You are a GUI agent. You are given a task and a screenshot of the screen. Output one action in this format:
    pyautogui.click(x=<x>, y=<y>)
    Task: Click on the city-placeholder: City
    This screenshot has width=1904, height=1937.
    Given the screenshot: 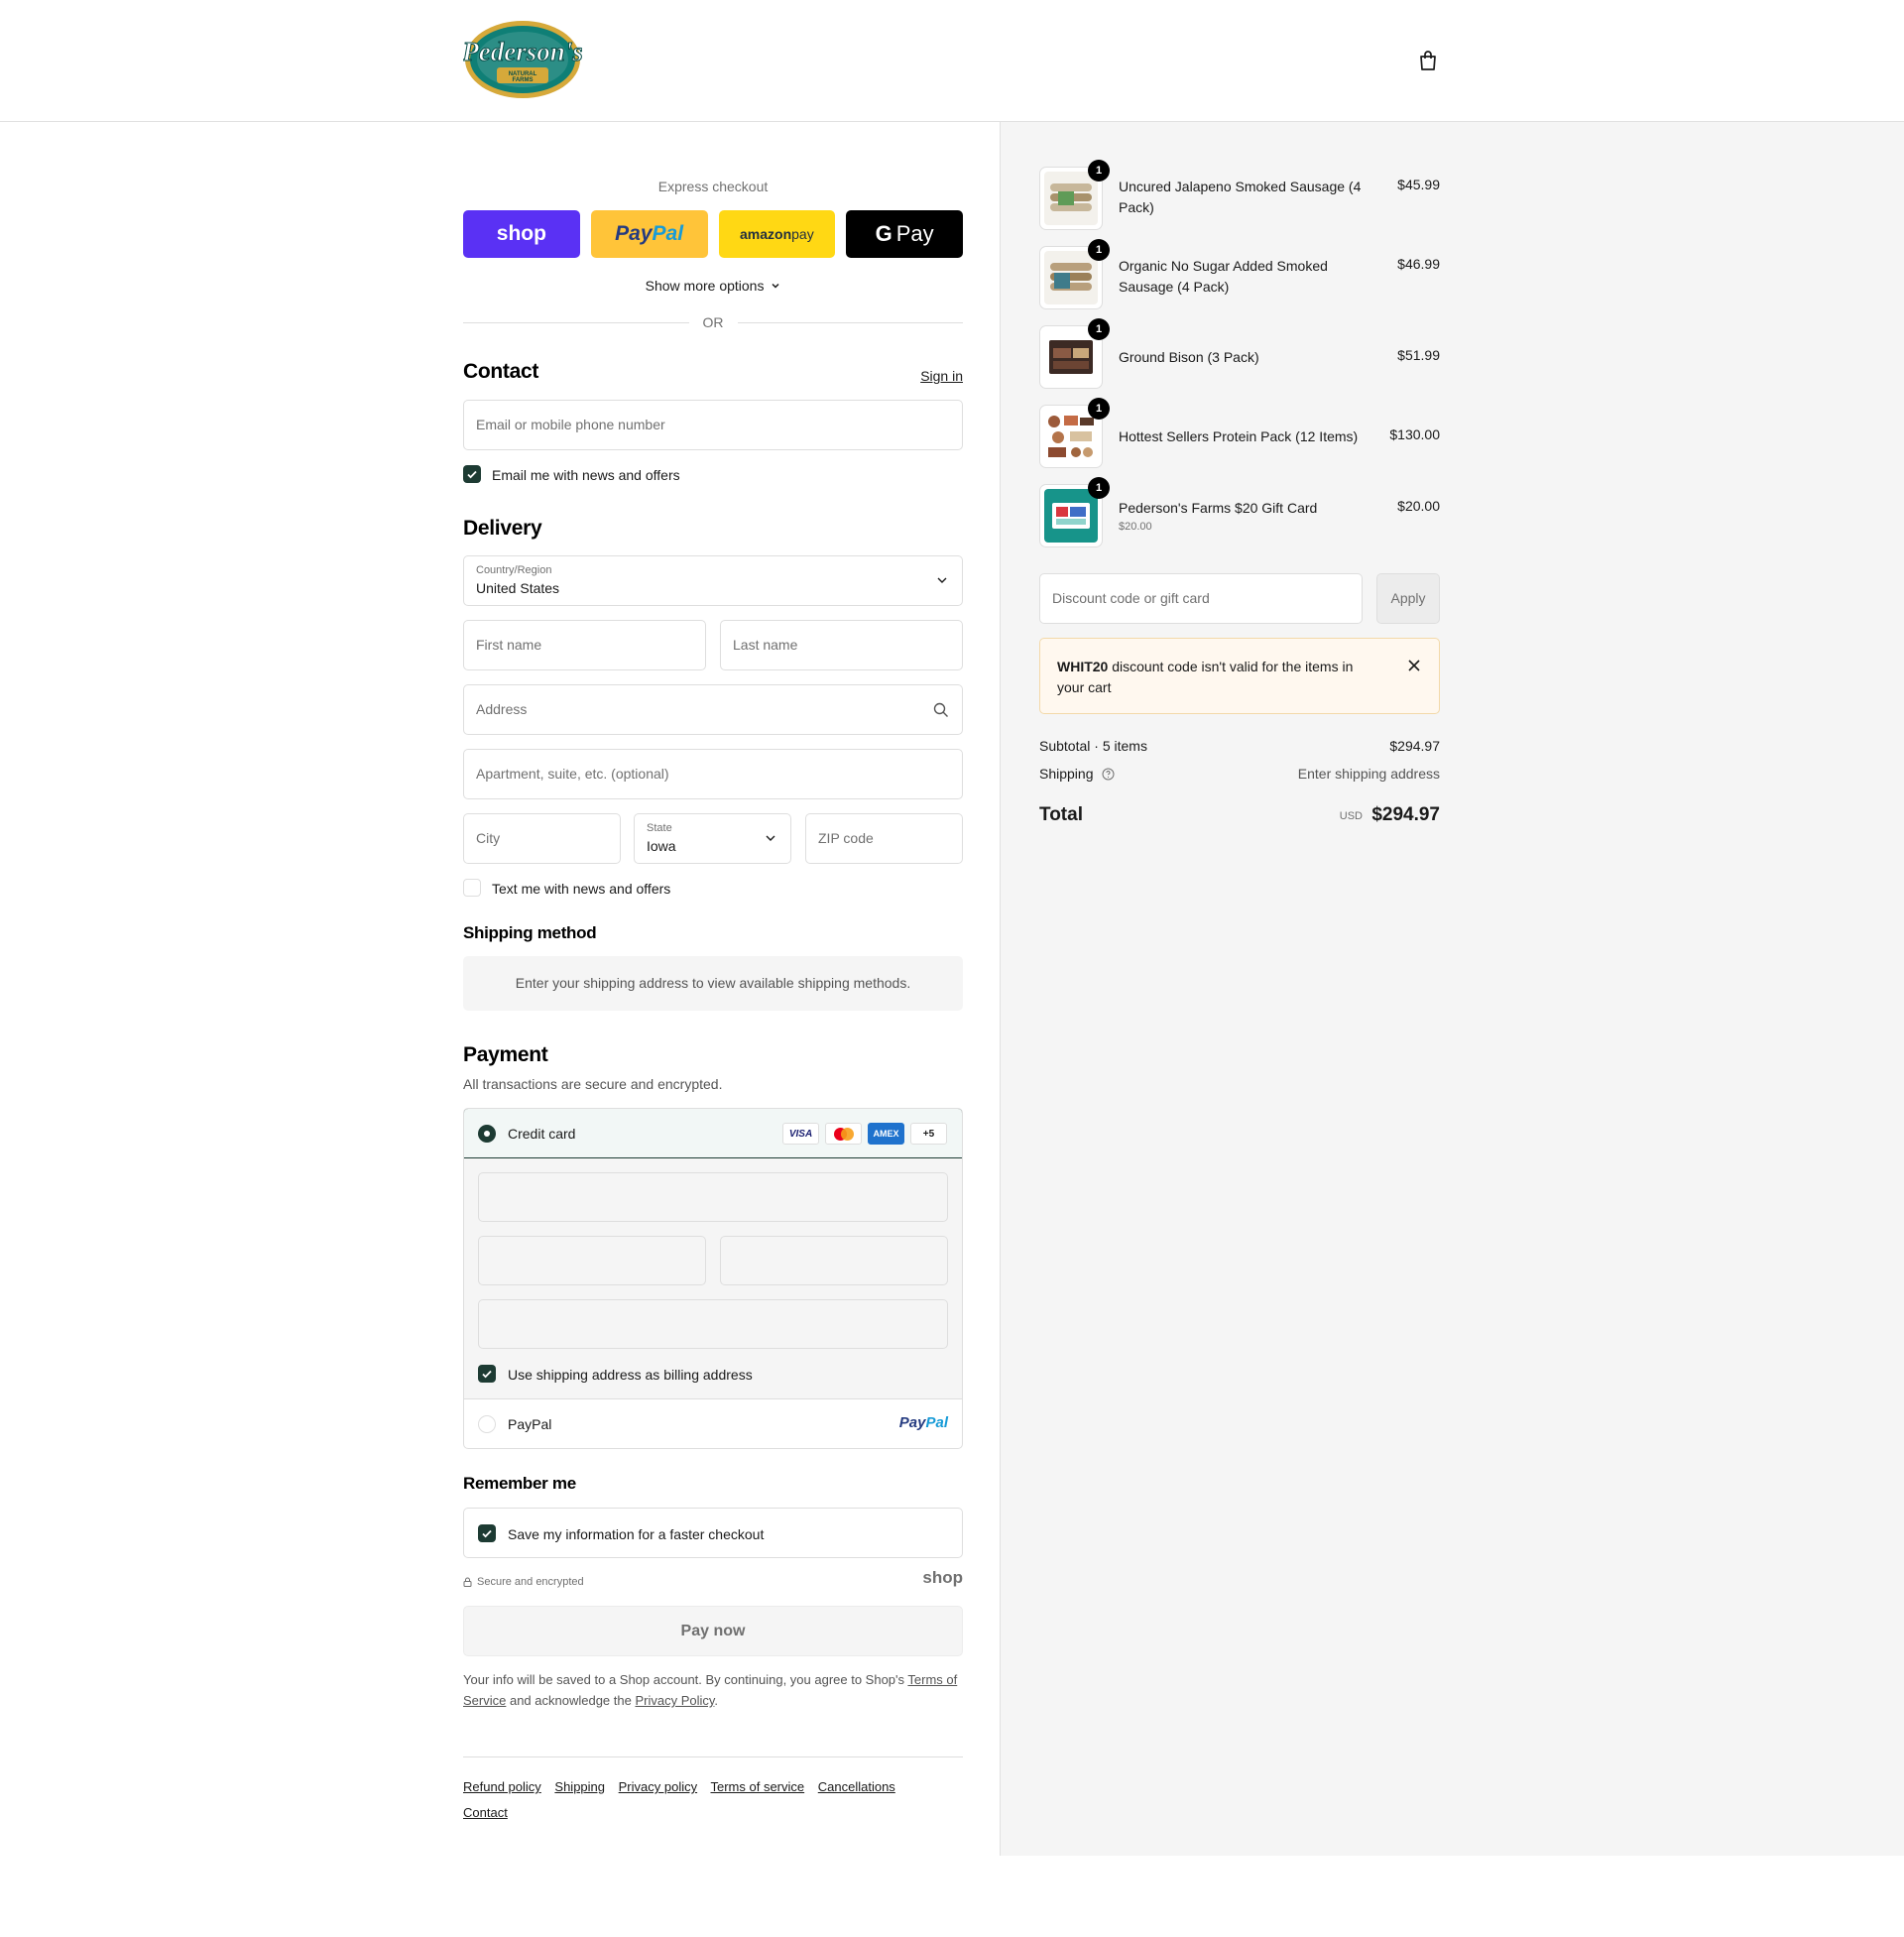 What is the action you would take?
    pyautogui.click(x=488, y=838)
    